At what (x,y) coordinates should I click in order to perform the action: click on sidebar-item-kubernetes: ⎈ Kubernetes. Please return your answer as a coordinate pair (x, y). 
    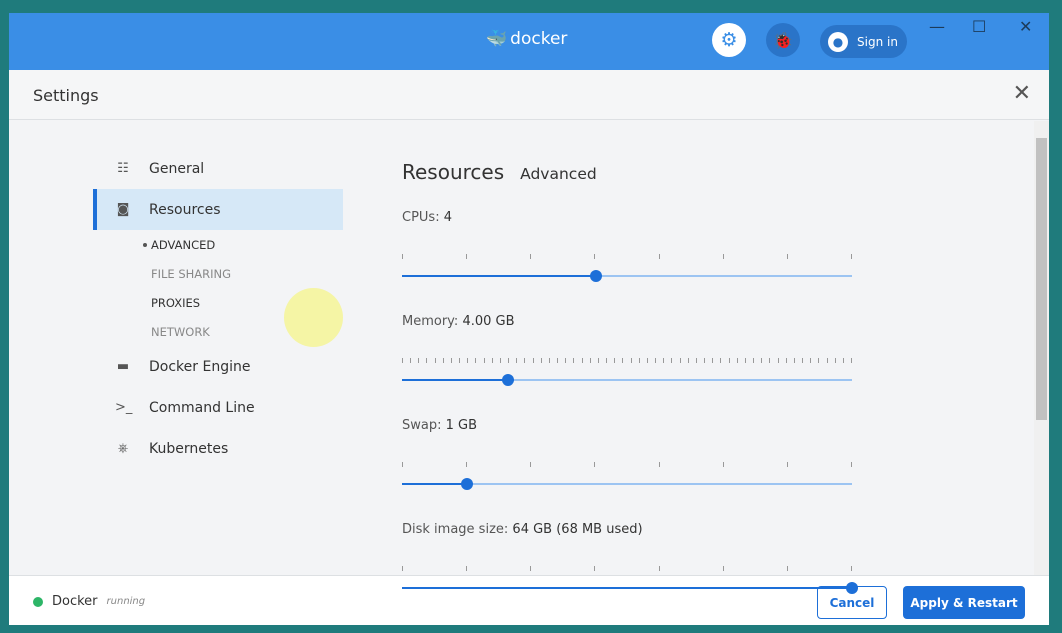
    Looking at the image, I should click on (218, 448).